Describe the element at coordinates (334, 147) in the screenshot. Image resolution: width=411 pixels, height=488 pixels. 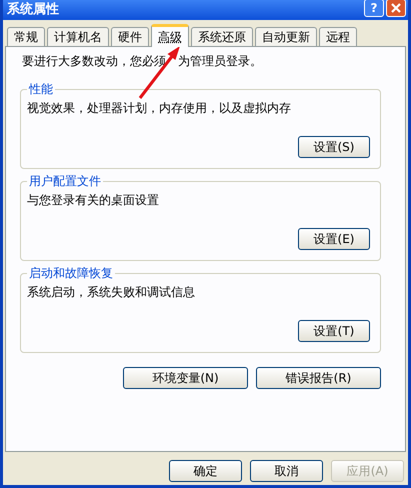
I see `settings-button: 设置(S)` at that location.